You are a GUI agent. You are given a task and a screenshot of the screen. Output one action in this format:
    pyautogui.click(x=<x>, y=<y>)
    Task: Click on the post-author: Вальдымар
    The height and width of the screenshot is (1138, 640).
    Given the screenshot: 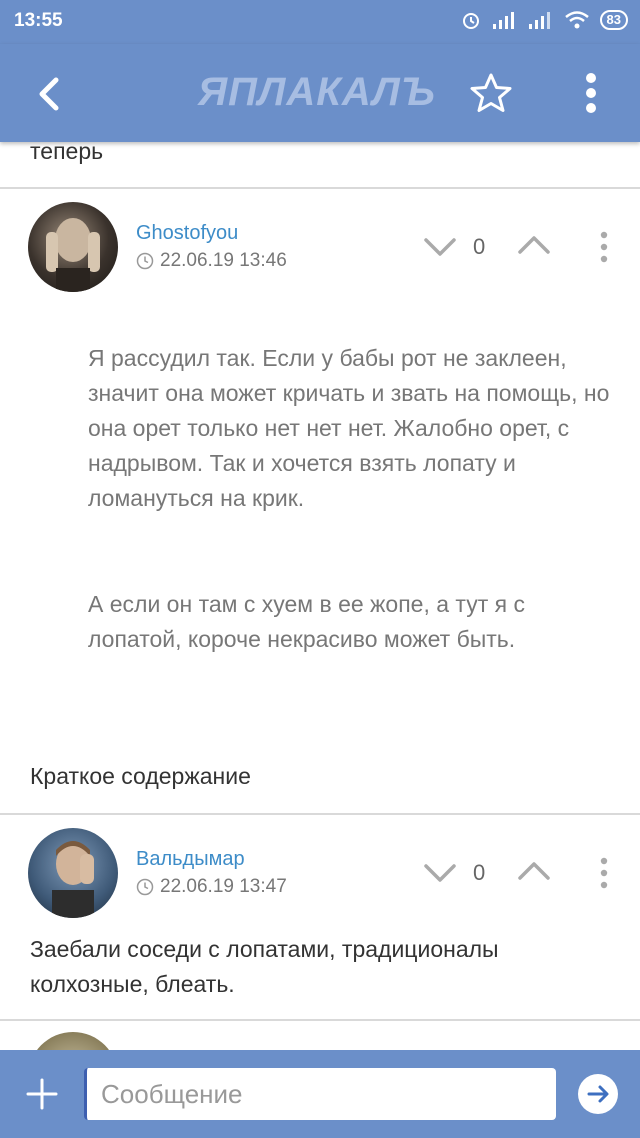 What is the action you would take?
    pyautogui.click(x=190, y=859)
    